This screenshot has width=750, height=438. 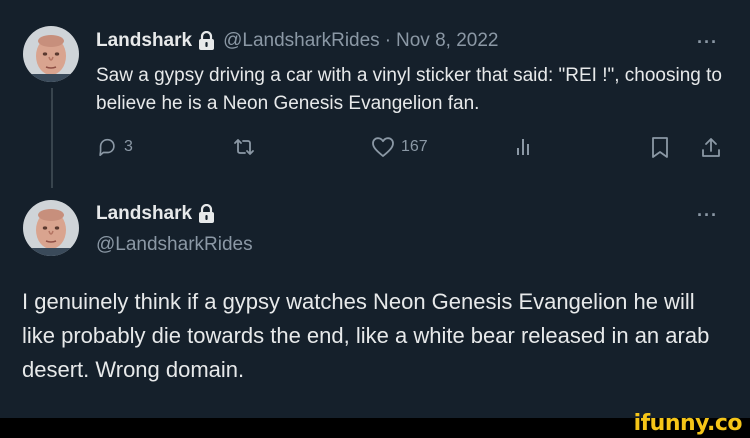 What do you see at coordinates (383, 147) in the screenshot?
I see `heart-icon` at bounding box center [383, 147].